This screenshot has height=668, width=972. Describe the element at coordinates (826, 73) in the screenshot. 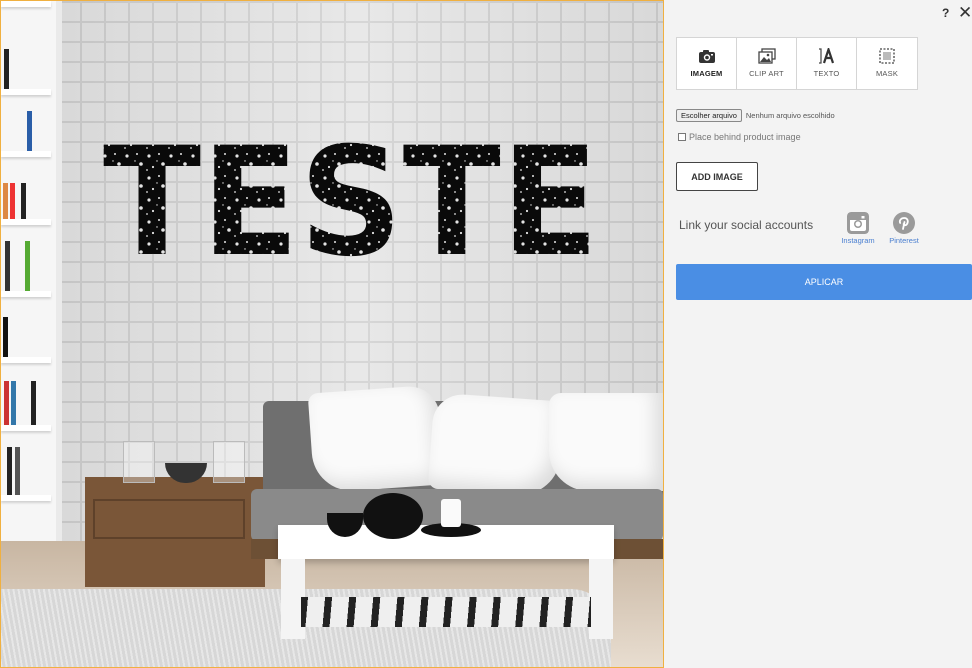

I see `tab-label: TEXTO` at that location.